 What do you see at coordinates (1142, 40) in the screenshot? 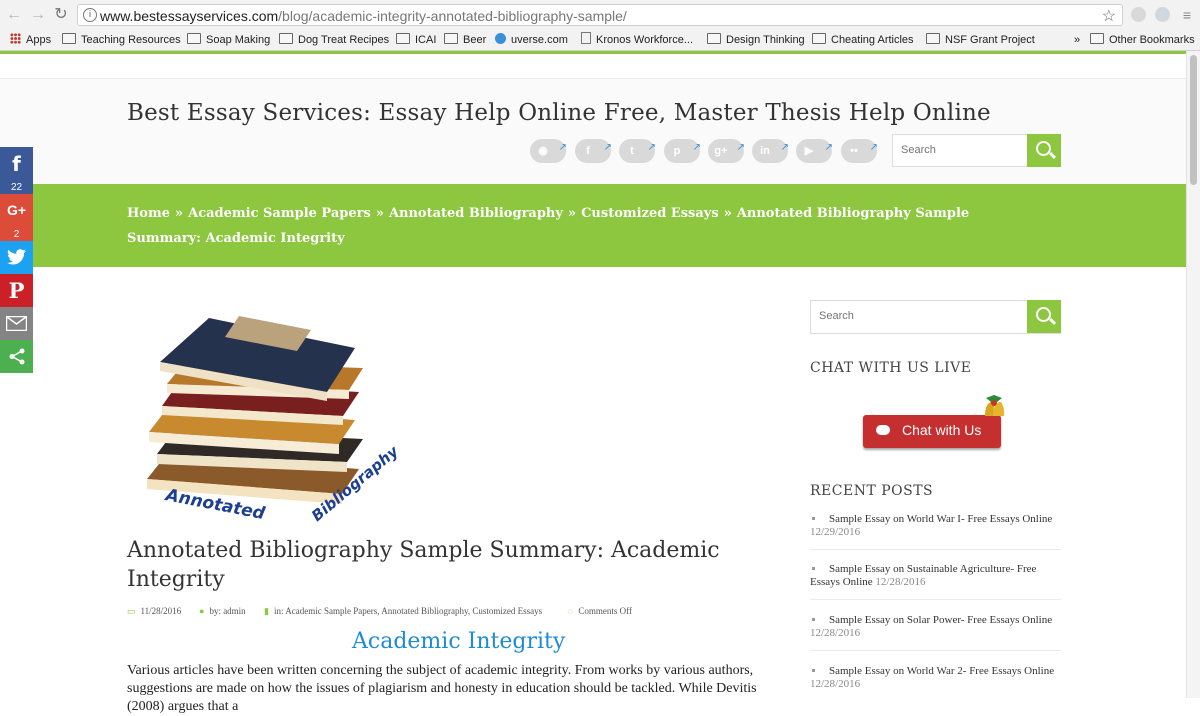
I see `bookmark-other-bookmarks: Other Bookmarks` at bounding box center [1142, 40].